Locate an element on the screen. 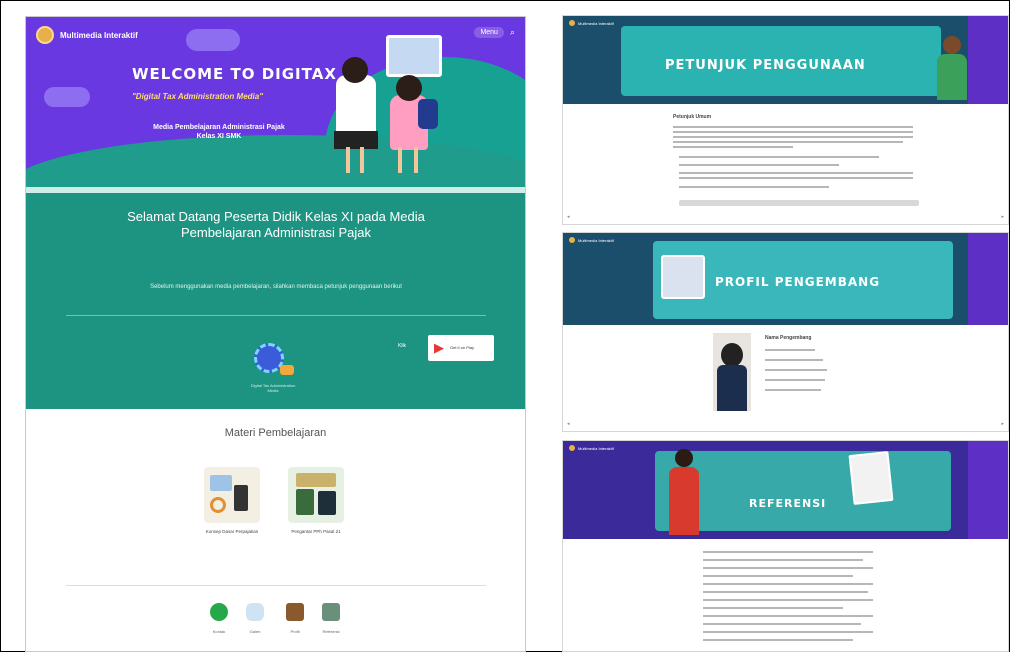 This screenshot has width=1010, height=652. bottom-menu-item: Profil is located at coordinates (295, 618).